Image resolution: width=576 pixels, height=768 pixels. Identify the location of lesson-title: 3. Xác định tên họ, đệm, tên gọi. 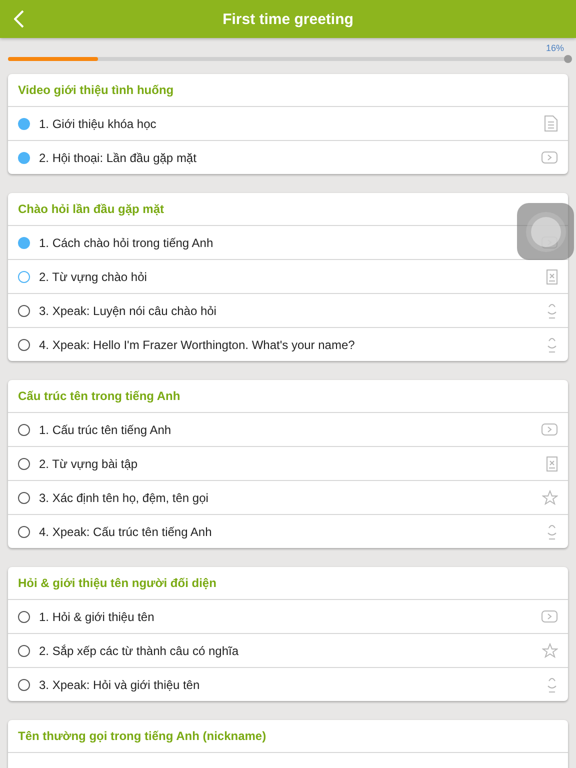
(124, 497).